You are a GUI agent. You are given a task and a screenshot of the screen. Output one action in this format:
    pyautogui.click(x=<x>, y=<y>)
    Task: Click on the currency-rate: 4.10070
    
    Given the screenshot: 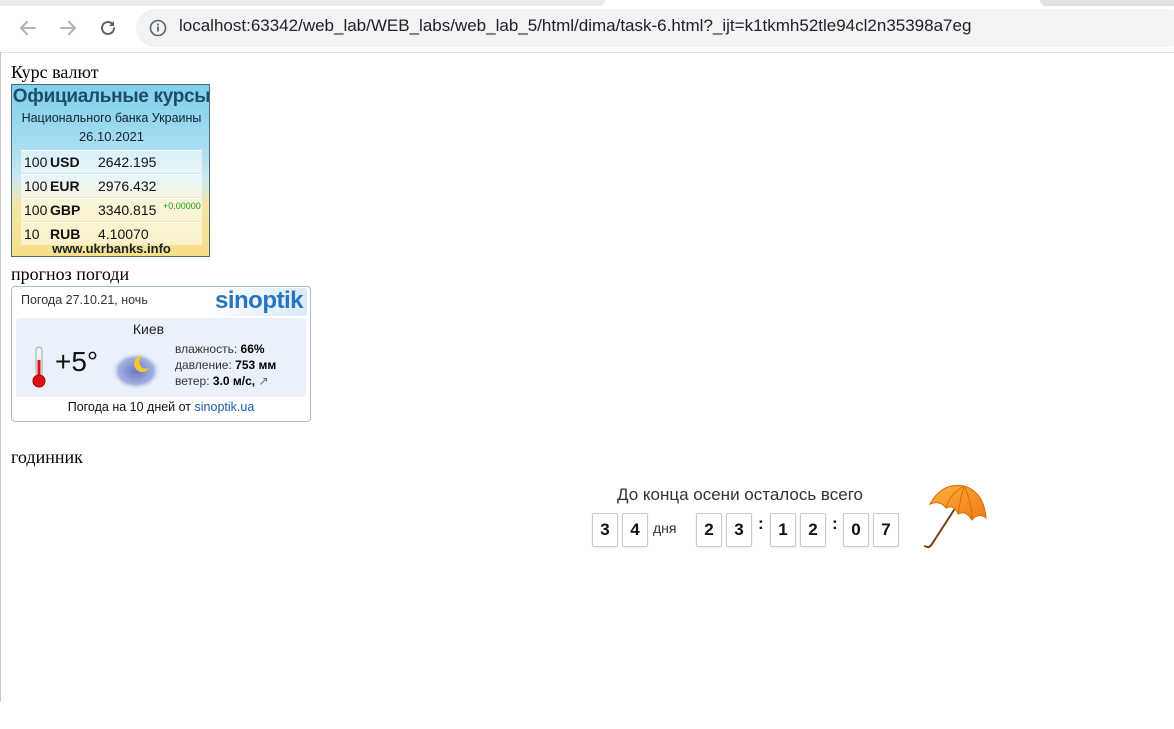 What is the action you would take?
    pyautogui.click(x=123, y=234)
    